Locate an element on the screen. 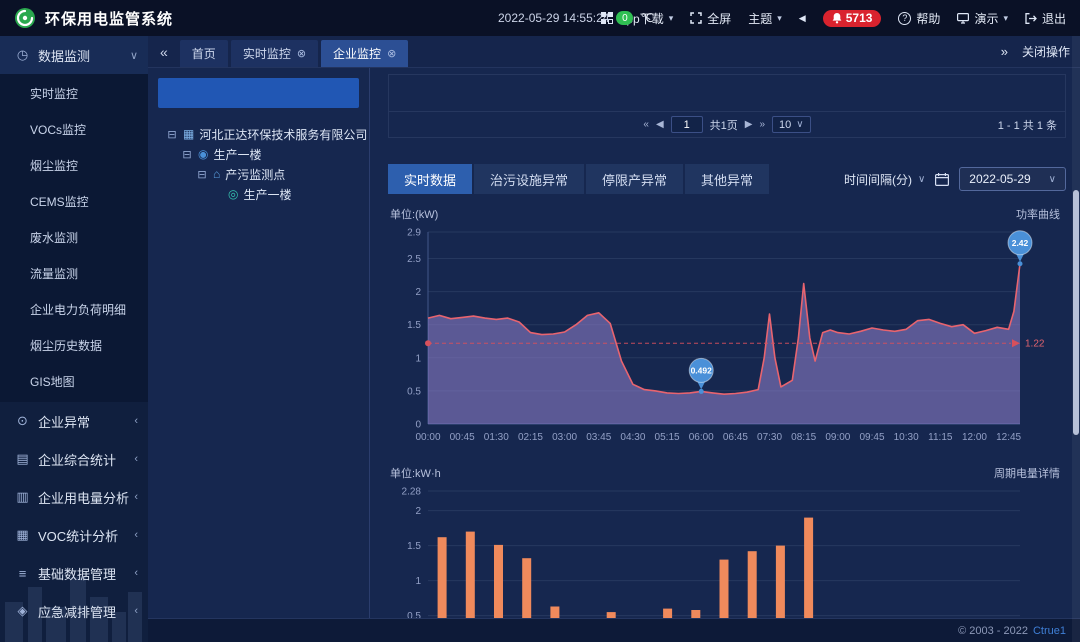  panel-tab-2: 治污设施异常 is located at coordinates (529, 179).